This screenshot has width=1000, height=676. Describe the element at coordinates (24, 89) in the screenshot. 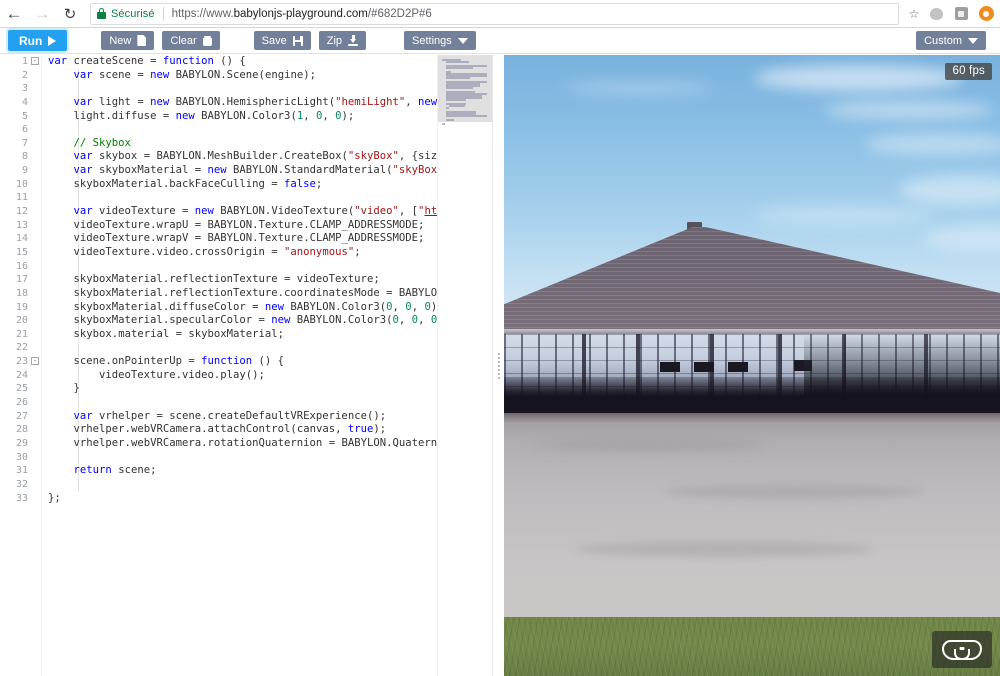

I see `line-number: 3` at that location.